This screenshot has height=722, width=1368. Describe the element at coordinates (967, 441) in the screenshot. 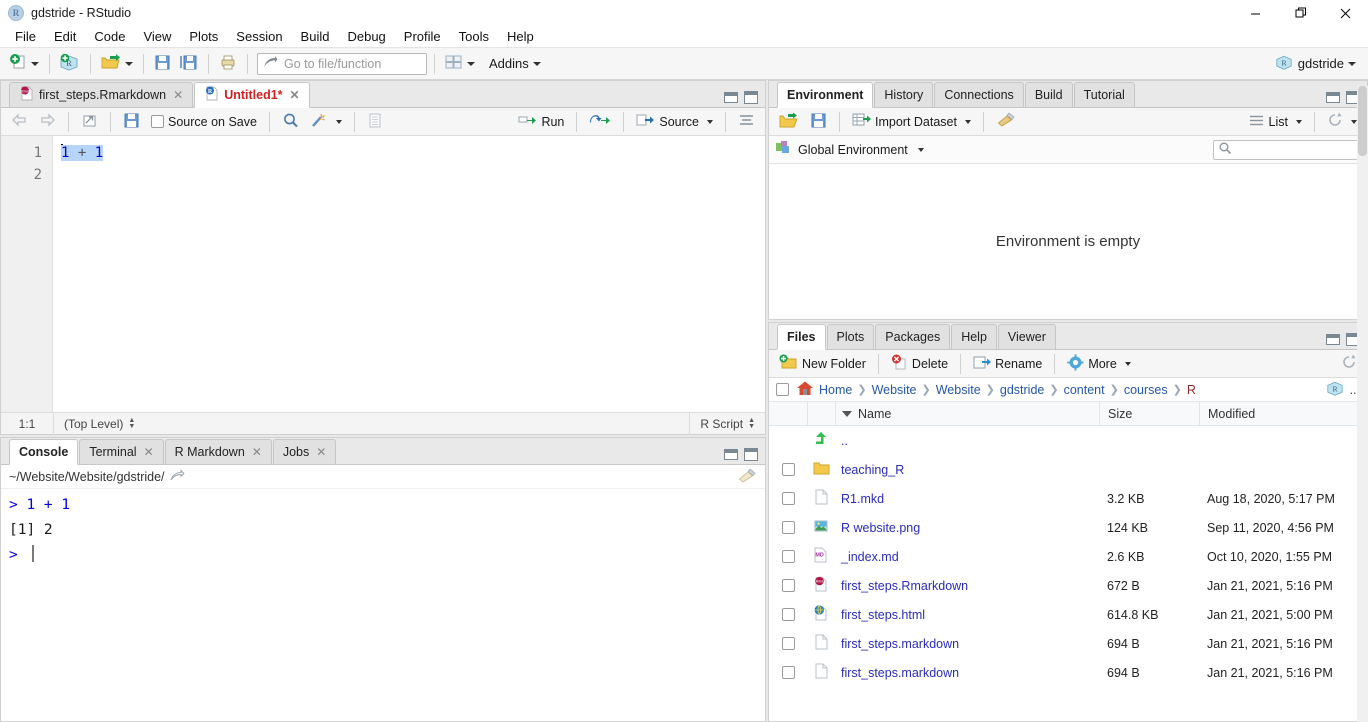

I see `row-name: ..` at that location.